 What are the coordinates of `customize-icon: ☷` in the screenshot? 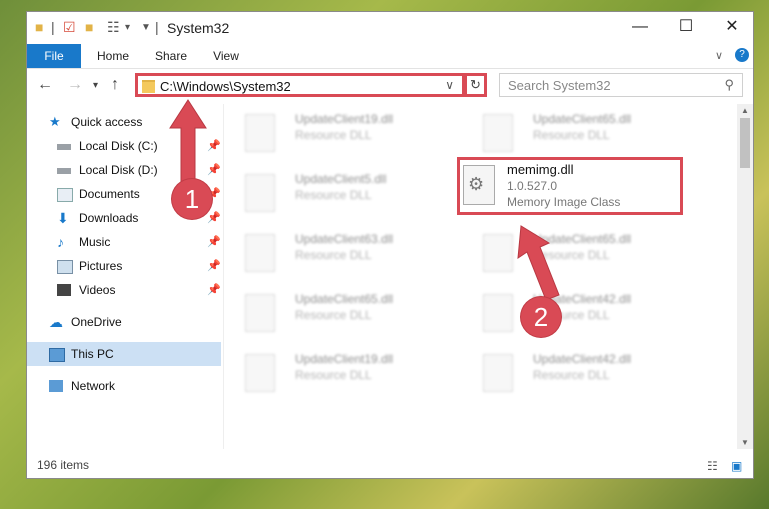 It's located at (113, 27).